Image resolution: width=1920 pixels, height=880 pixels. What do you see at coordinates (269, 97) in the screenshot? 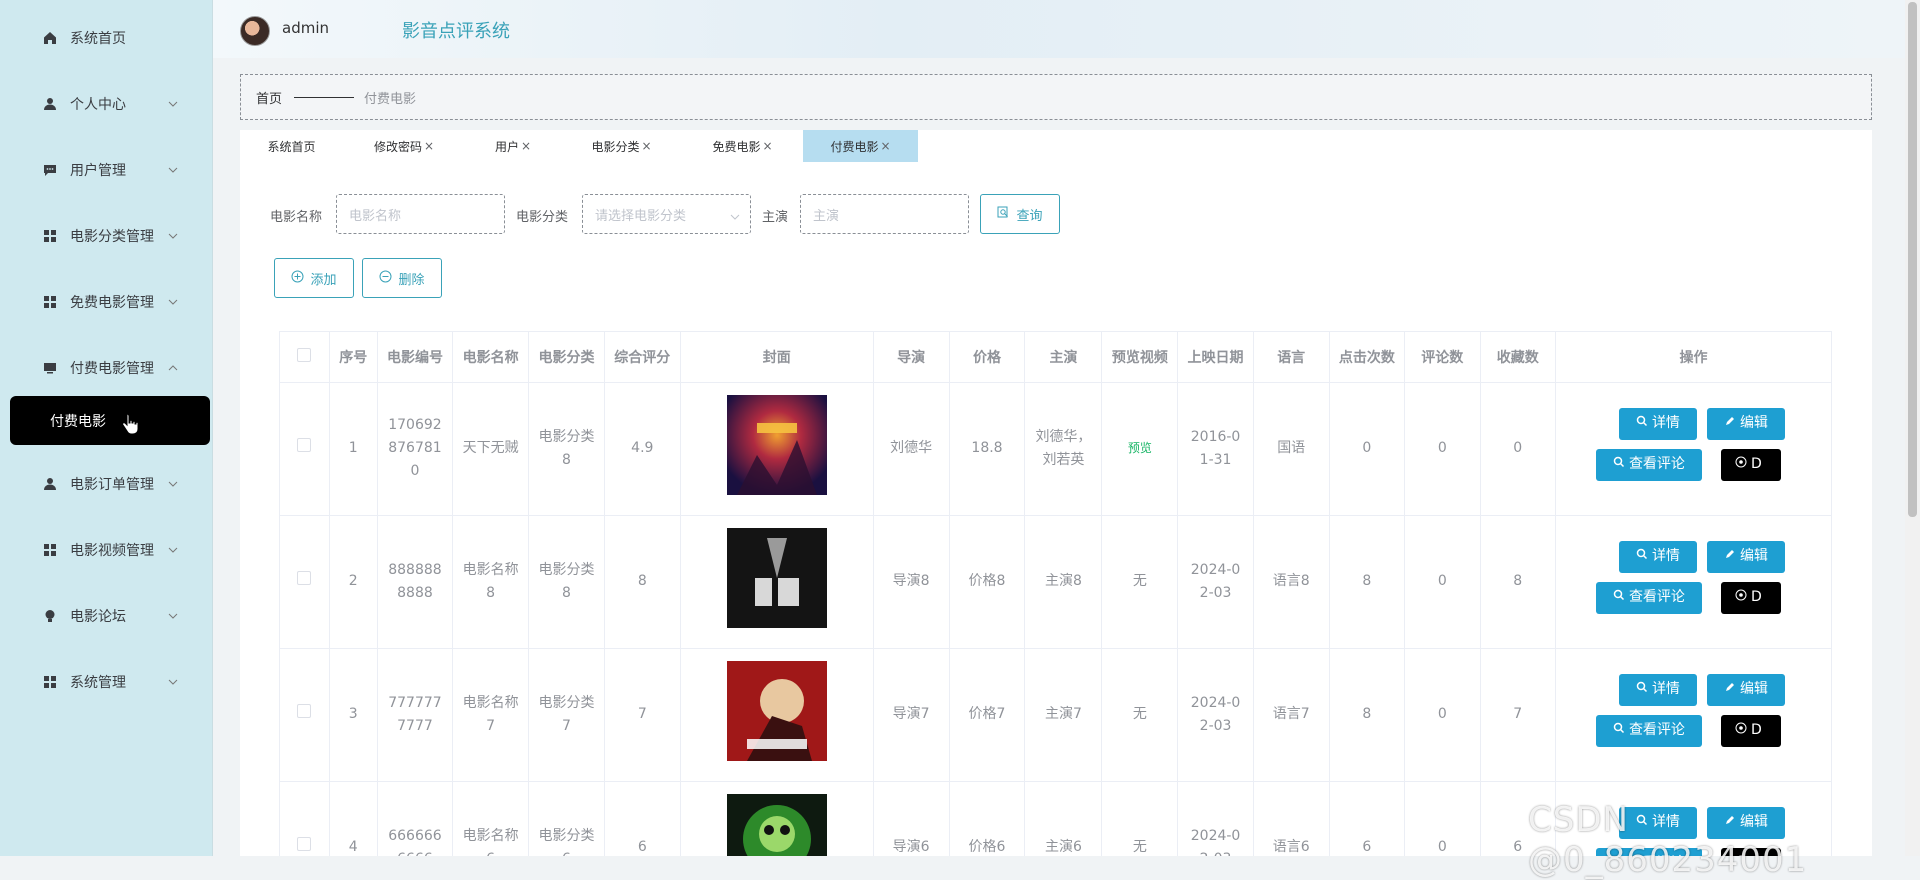
I see `breadcrumb-home: 首页` at bounding box center [269, 97].